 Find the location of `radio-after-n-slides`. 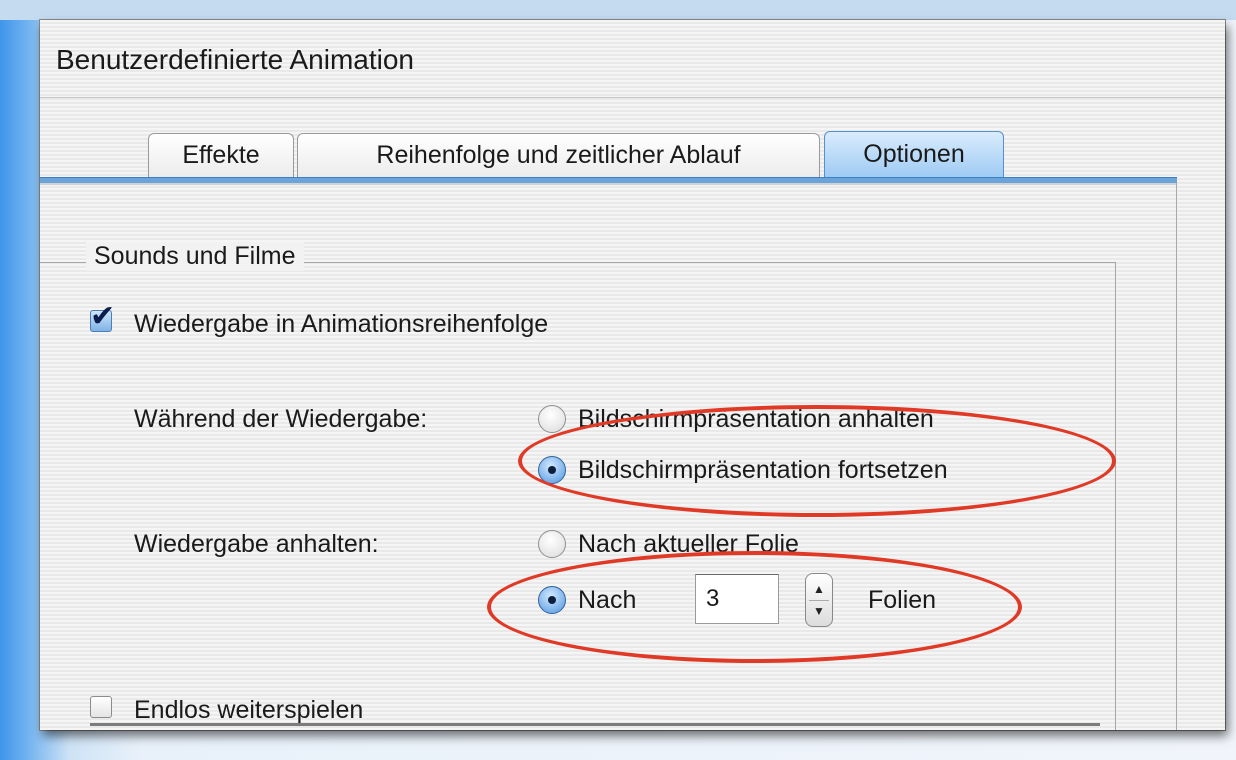

radio-after-n-slides is located at coordinates (552, 600).